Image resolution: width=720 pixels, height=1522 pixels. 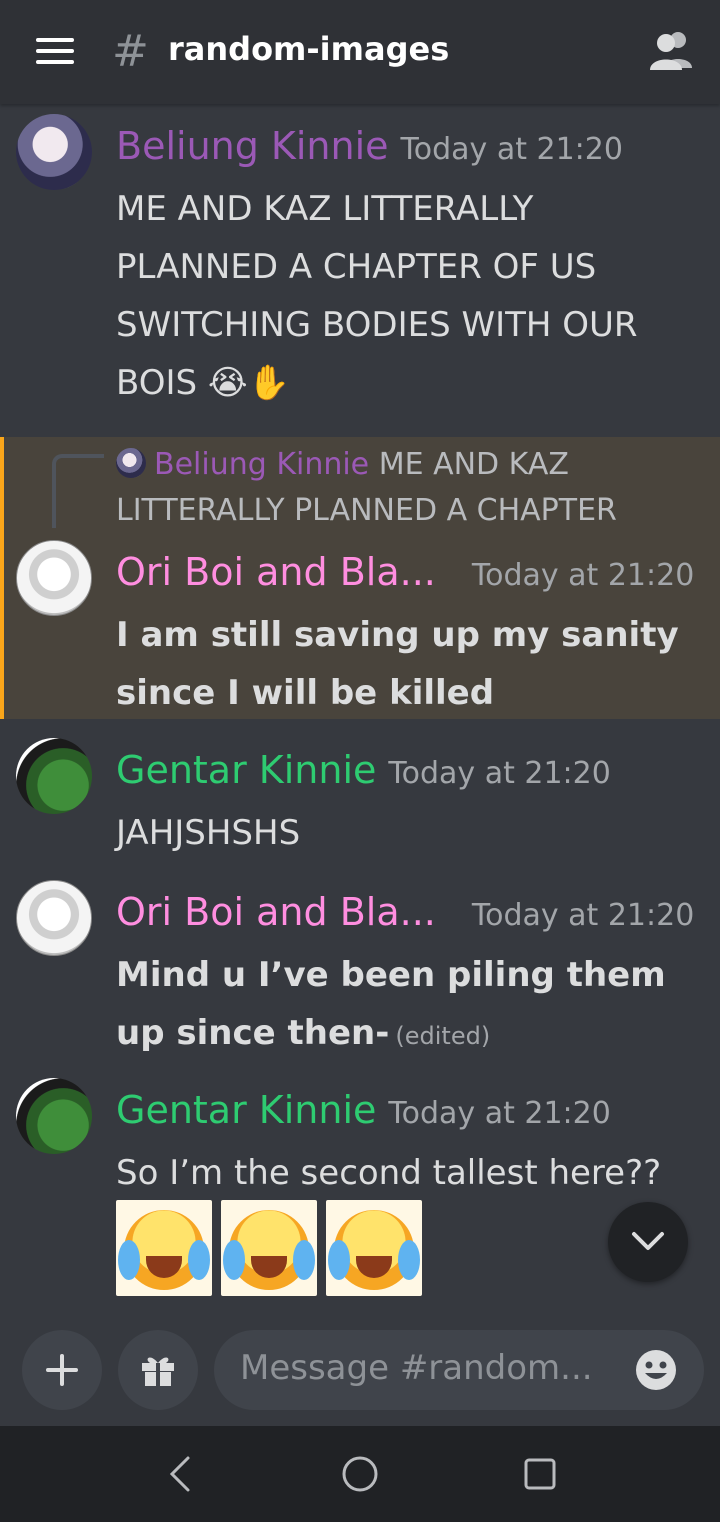 What do you see at coordinates (671, 50) in the screenshot?
I see `members-icon` at bounding box center [671, 50].